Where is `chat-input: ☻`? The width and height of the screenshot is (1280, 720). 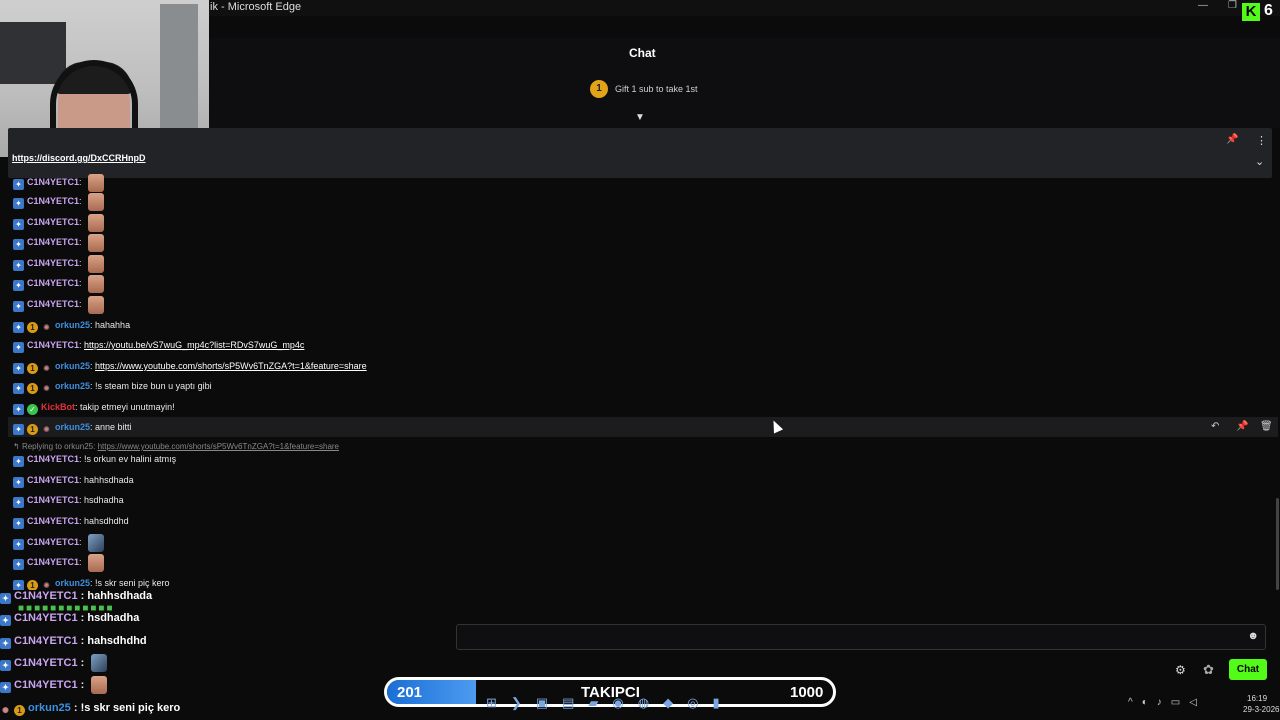
chat-input: ☻ is located at coordinates (861, 637).